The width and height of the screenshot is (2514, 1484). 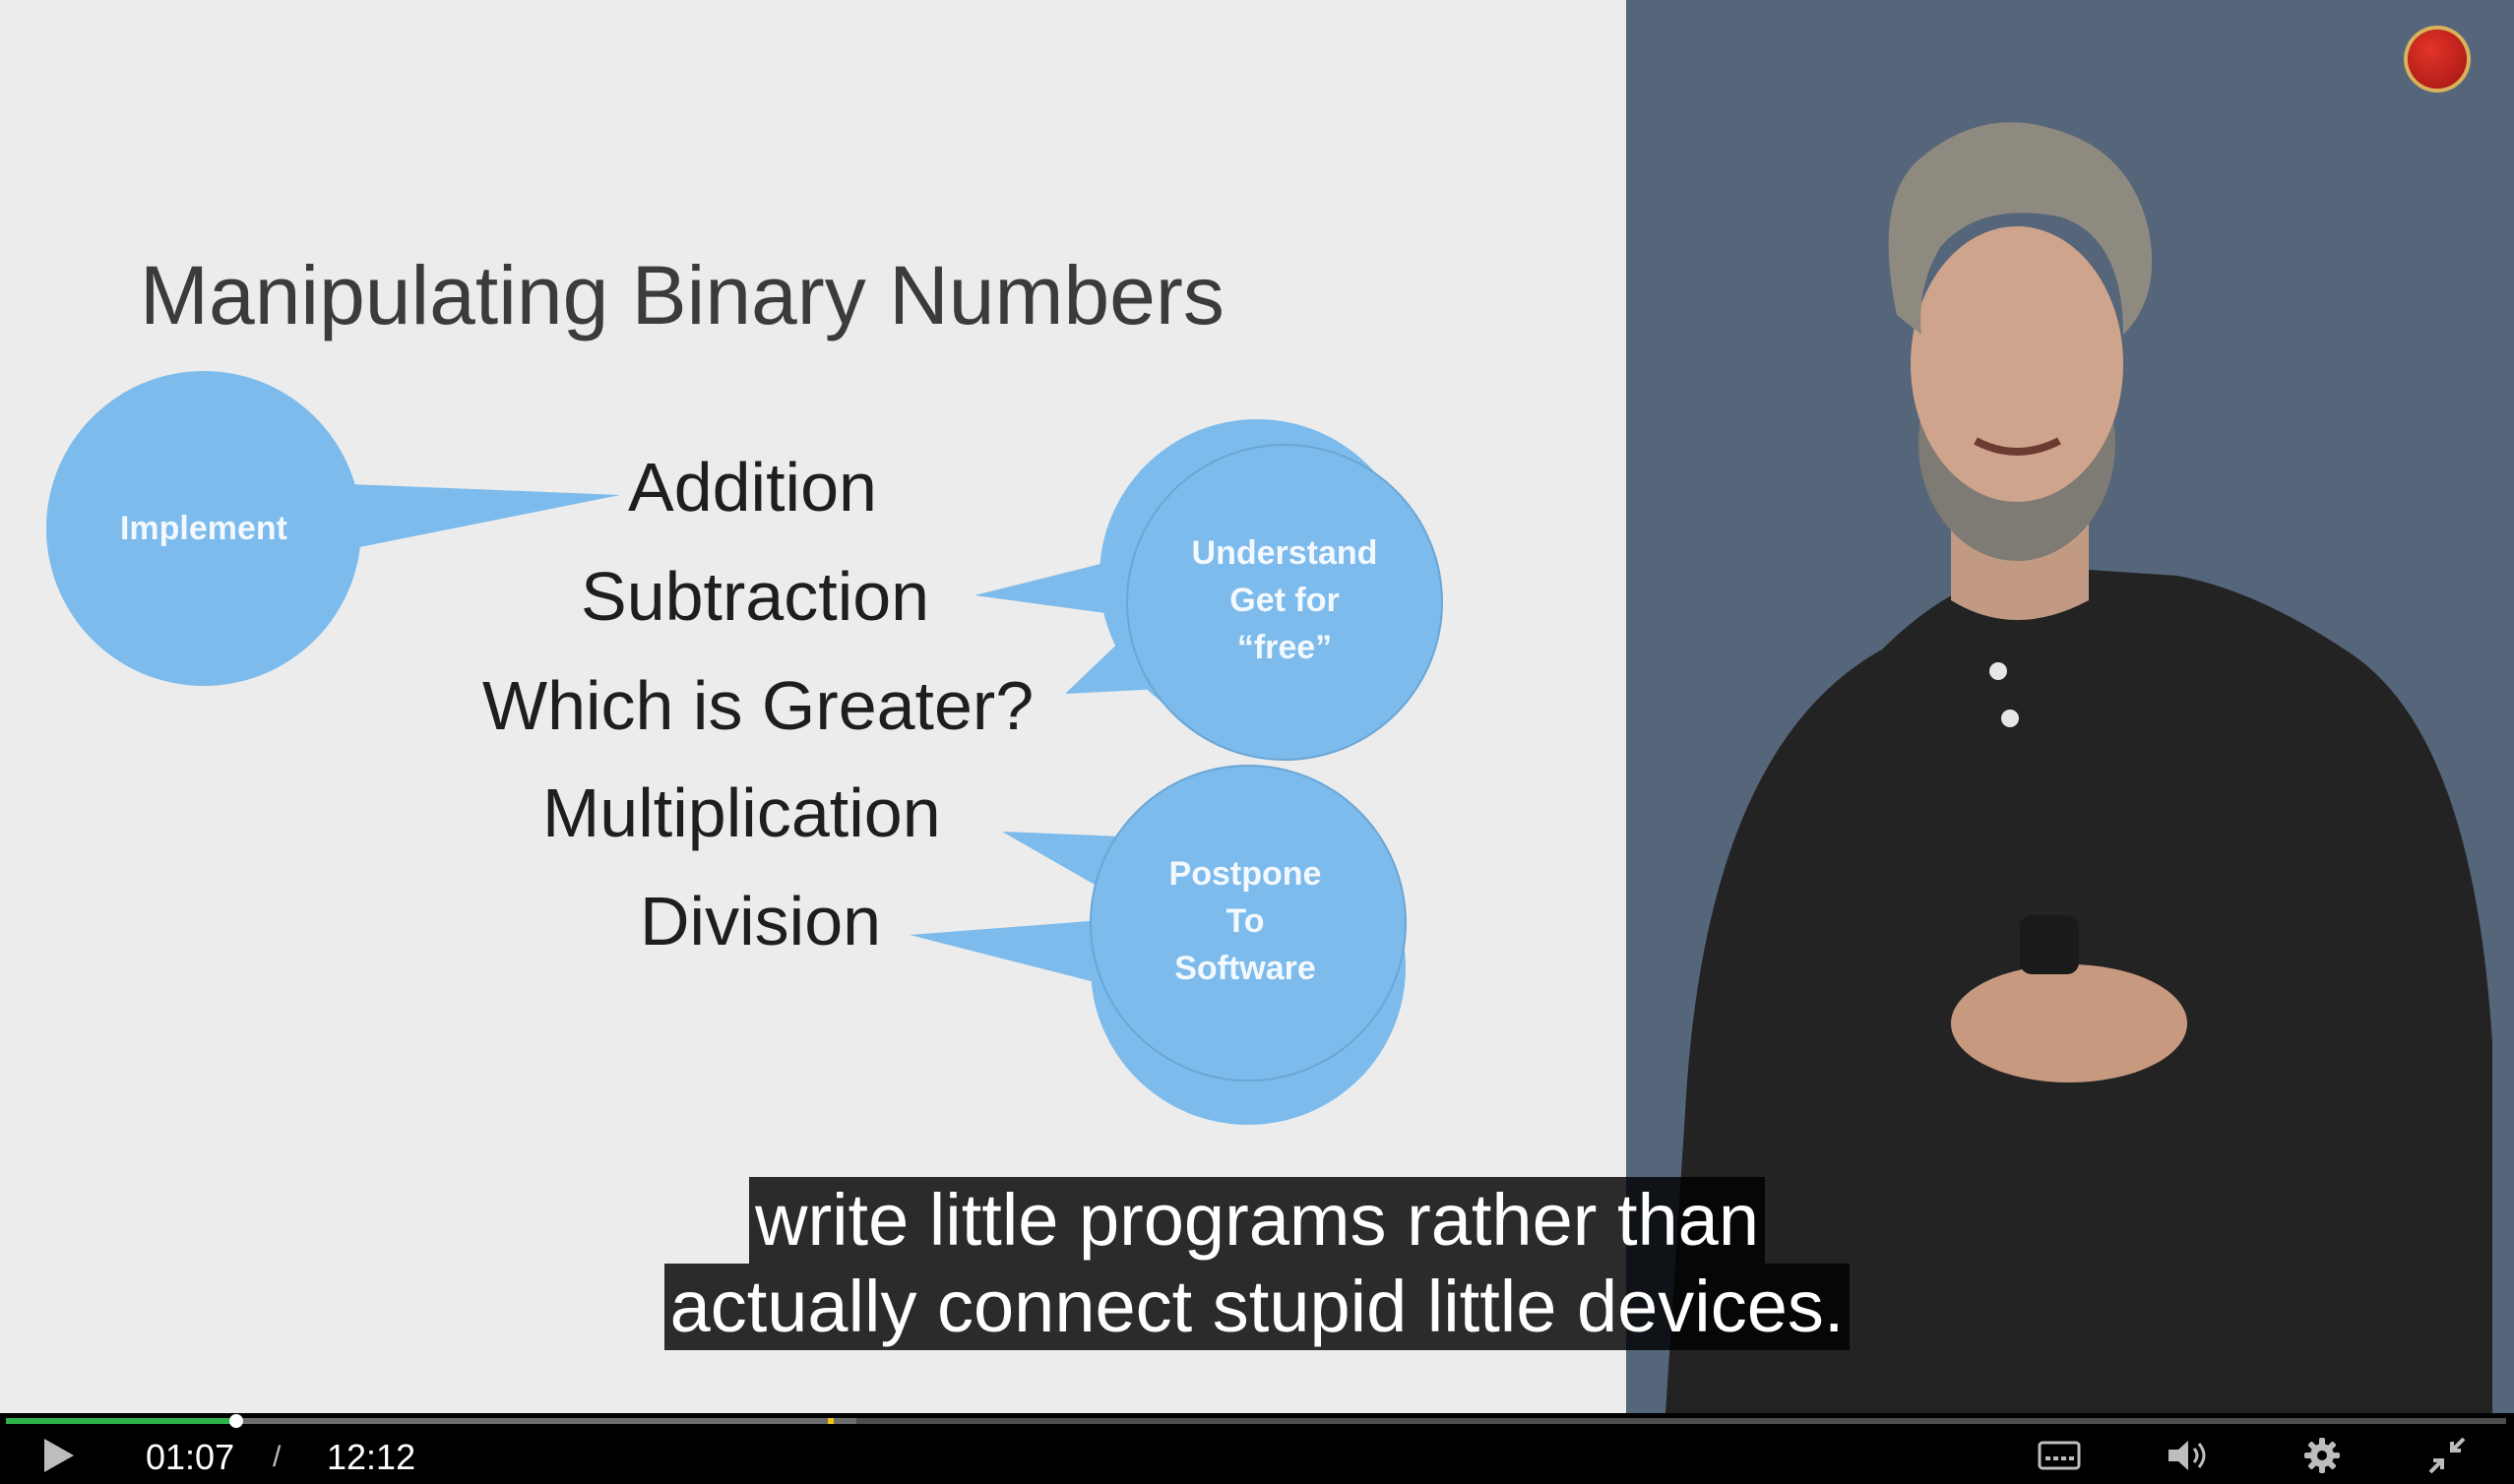 I want to click on postpone-label-line2: To, so click(x=1246, y=921).